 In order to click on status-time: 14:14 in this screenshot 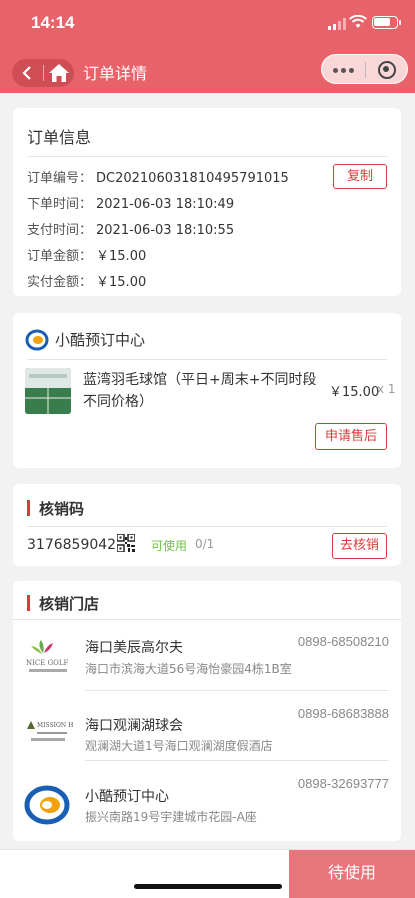, I will do `click(53, 22)`.